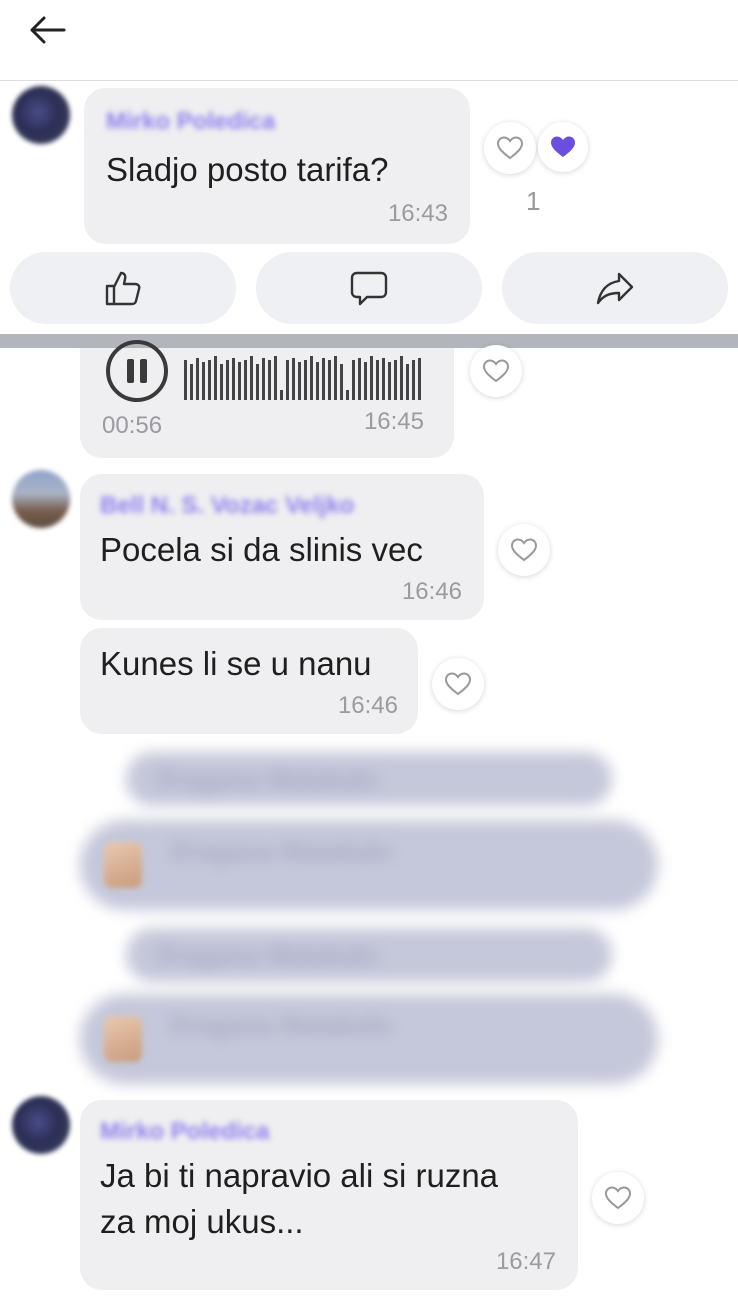 The width and height of the screenshot is (738, 1304). I want to click on audio-duration: 00:56, so click(132, 425).